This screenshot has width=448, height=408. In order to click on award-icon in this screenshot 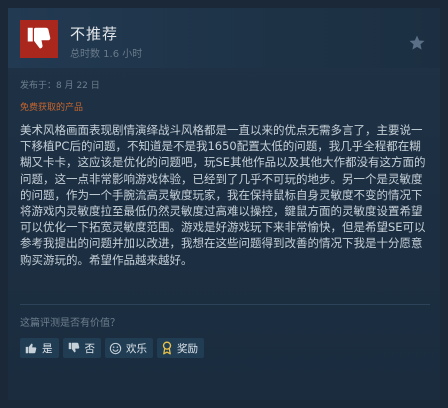, I will do `click(167, 348)`.